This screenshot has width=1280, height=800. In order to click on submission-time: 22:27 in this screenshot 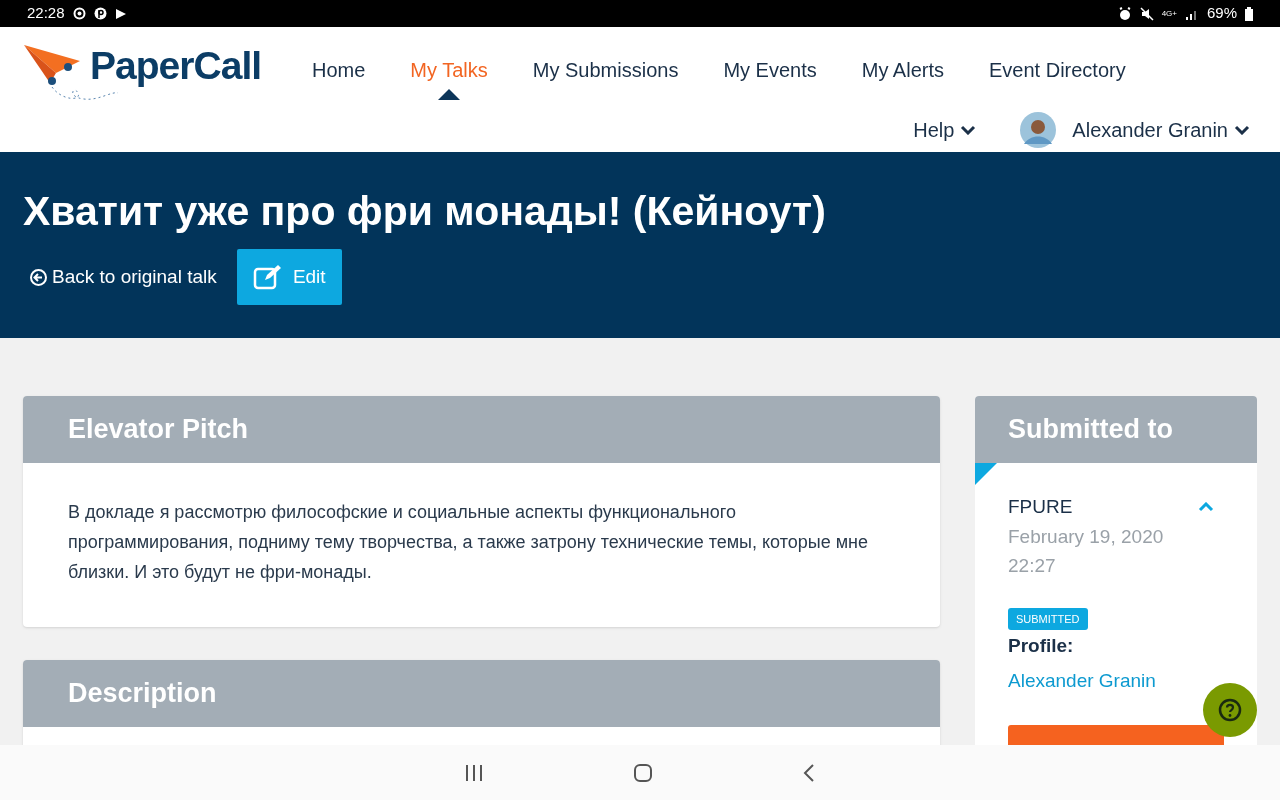, I will do `click(1032, 565)`.